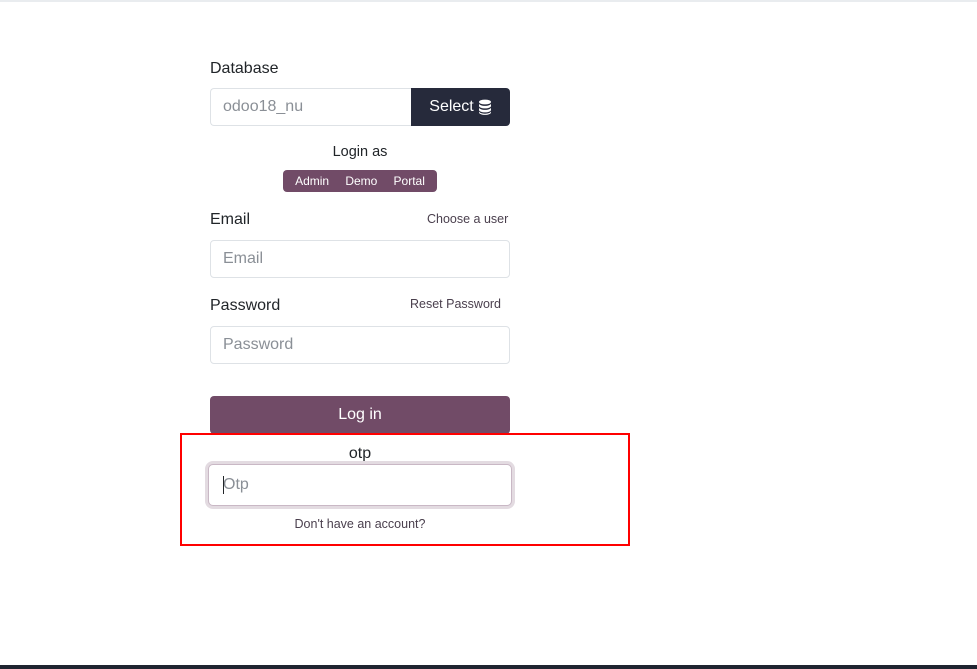 Image resolution: width=977 pixels, height=669 pixels. What do you see at coordinates (360, 415) in the screenshot?
I see `login-button: Log in` at bounding box center [360, 415].